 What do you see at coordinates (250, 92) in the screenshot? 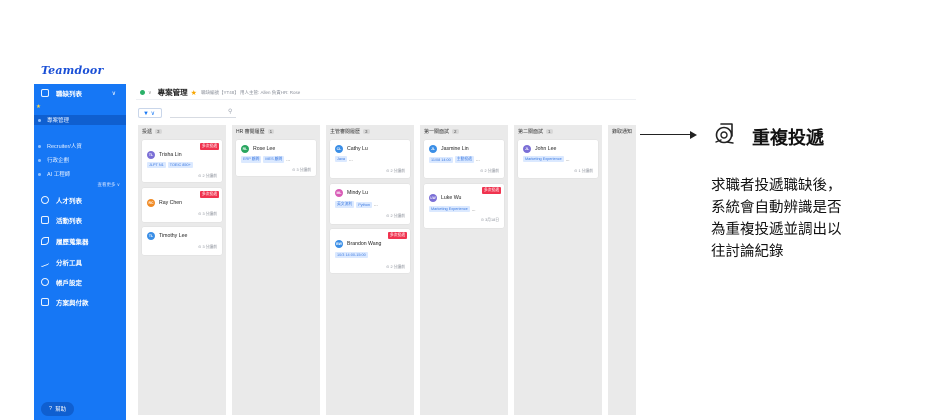
I see `job-meta: 職缺編號【YT48】 用人主管: Allen 負責HR: Rose` at bounding box center [250, 92].